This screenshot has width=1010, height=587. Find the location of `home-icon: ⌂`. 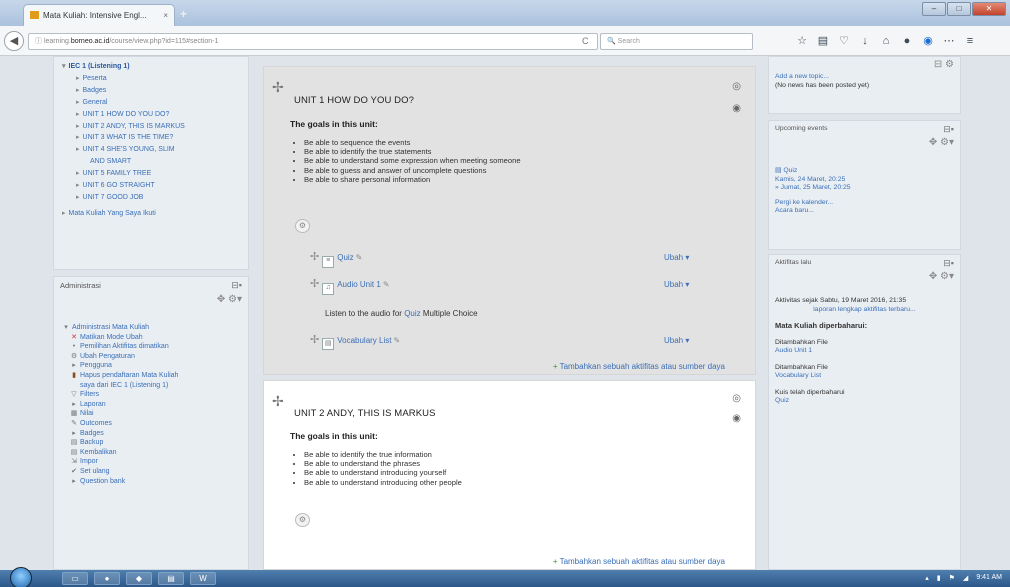

home-icon: ⌂ is located at coordinates (886, 41).